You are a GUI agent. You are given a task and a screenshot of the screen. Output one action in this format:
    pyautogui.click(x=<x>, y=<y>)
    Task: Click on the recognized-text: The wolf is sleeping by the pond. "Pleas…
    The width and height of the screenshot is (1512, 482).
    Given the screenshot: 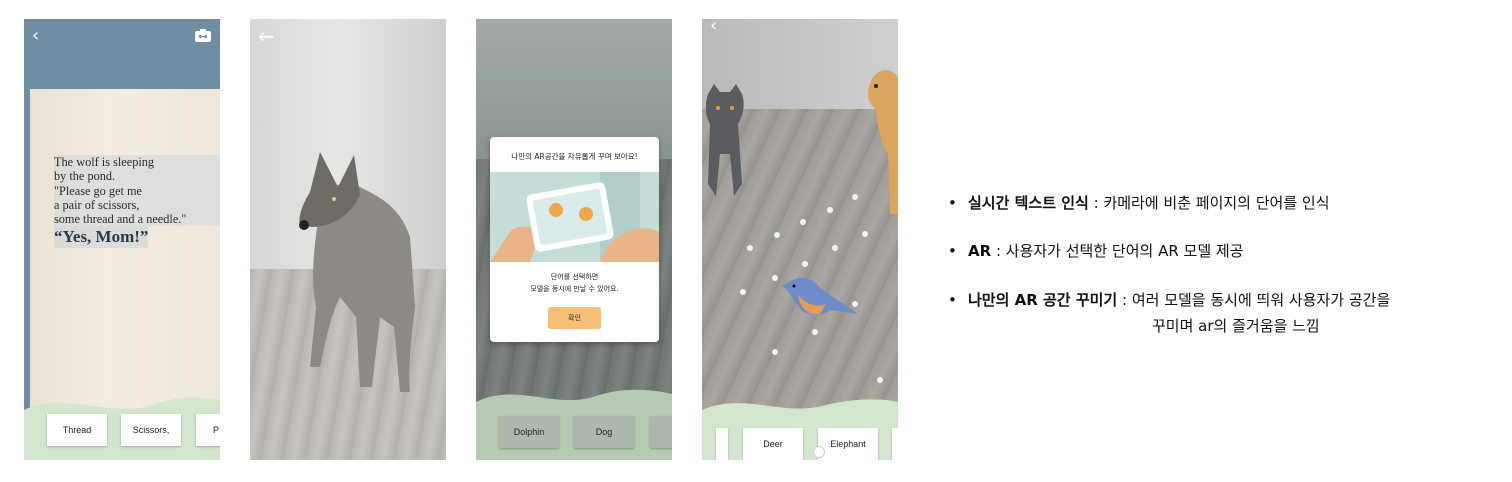 What is the action you would take?
    pyautogui.click(x=137, y=202)
    